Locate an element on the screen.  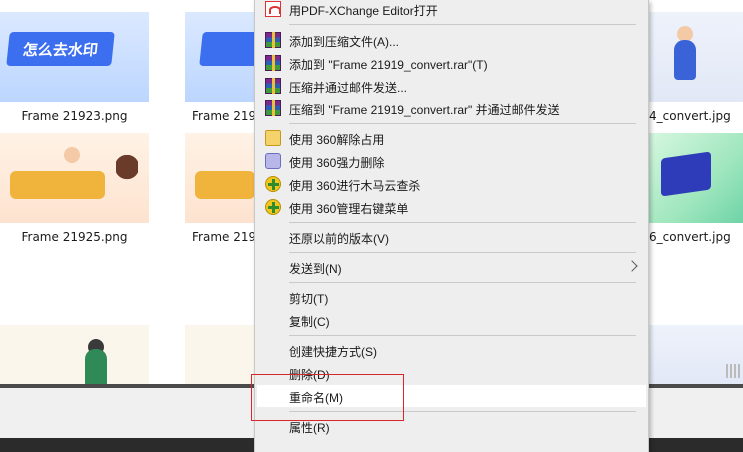
menu-item-360-unlock: 使用 360解除占用 is located at coordinates (451, 138).